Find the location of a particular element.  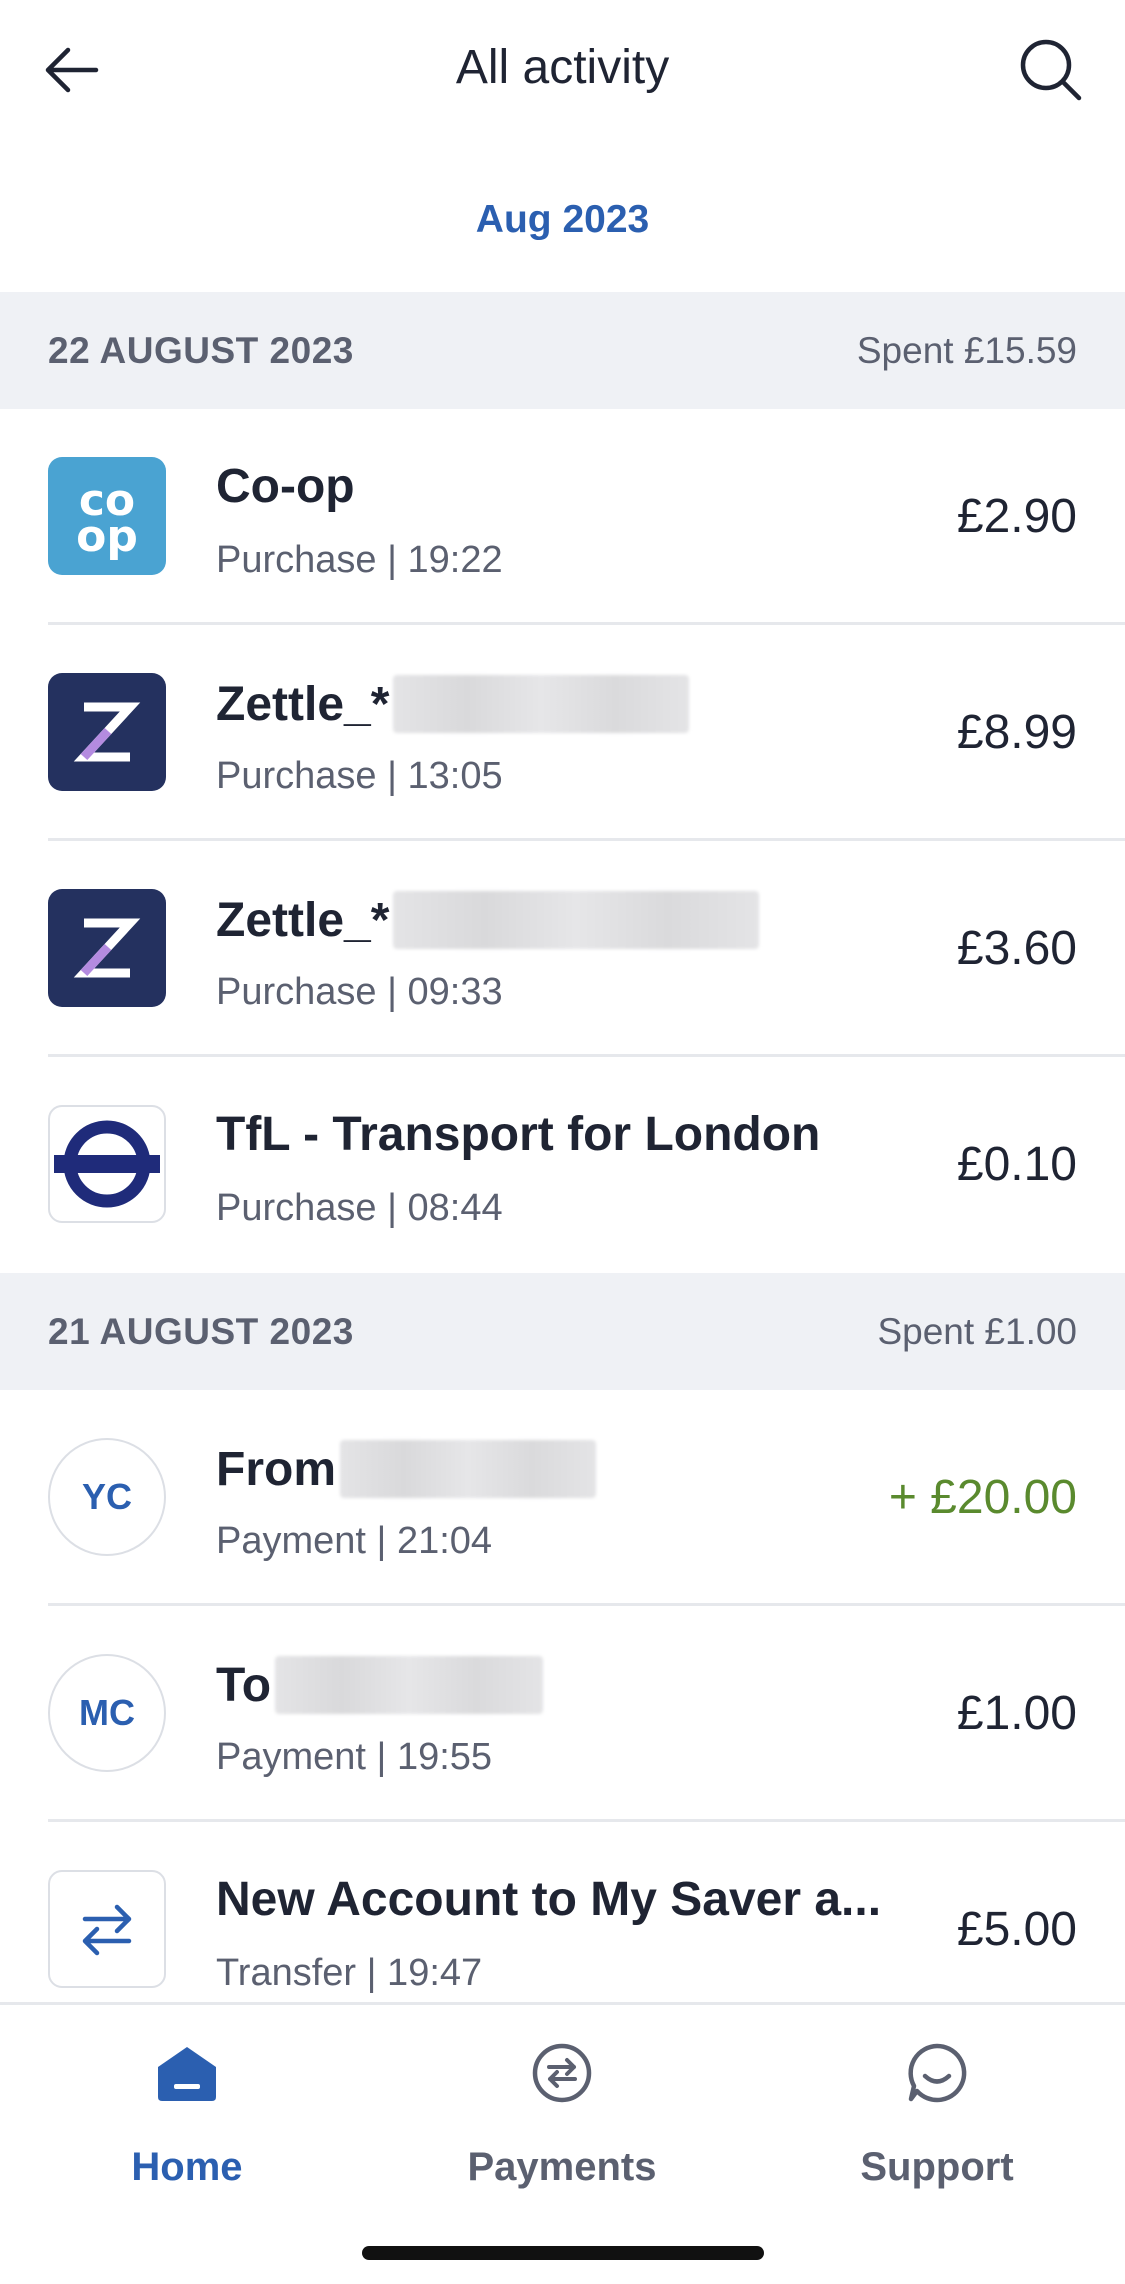

avatar-initials: MC is located at coordinates (107, 1712).